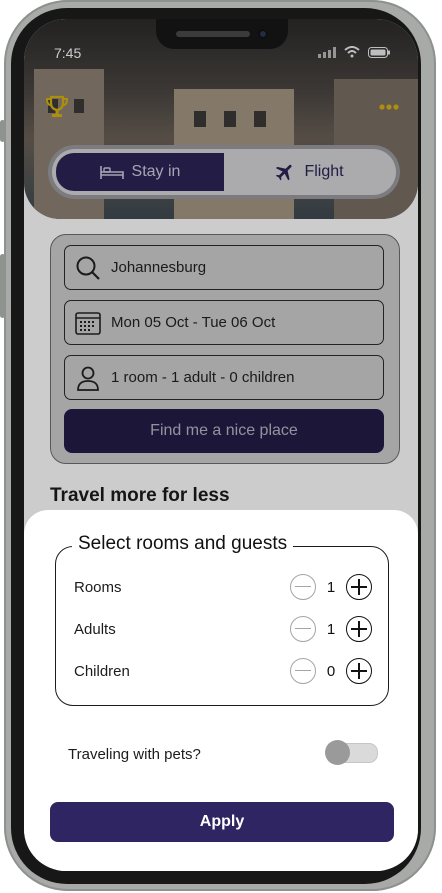 This screenshot has height=893, width=442. Describe the element at coordinates (359, 587) in the screenshot. I see `rooms-increment-button` at that location.